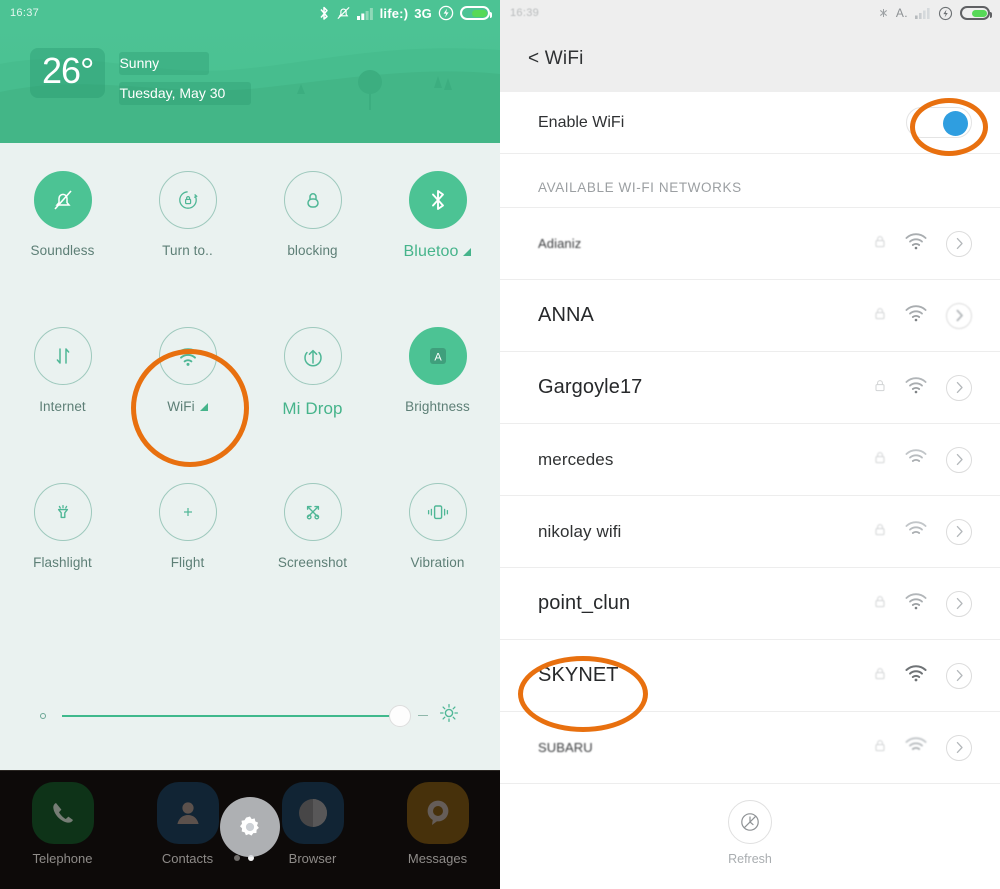 The height and width of the screenshot is (889, 1000). What do you see at coordinates (187, 249) in the screenshot?
I see `toggle-turn-to: Turn to..` at bounding box center [187, 249].